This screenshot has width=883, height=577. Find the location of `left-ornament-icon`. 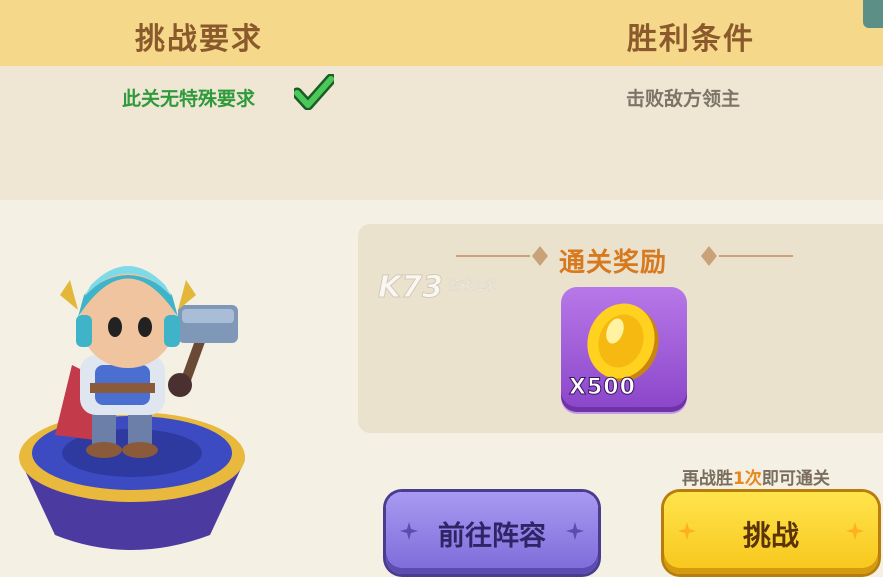

left-ornament-icon is located at coordinates (502, 256).